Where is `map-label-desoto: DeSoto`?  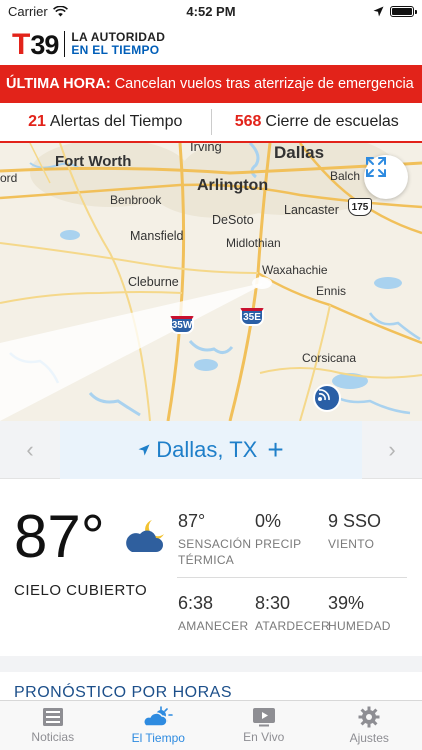 map-label-desoto: DeSoto is located at coordinates (233, 220).